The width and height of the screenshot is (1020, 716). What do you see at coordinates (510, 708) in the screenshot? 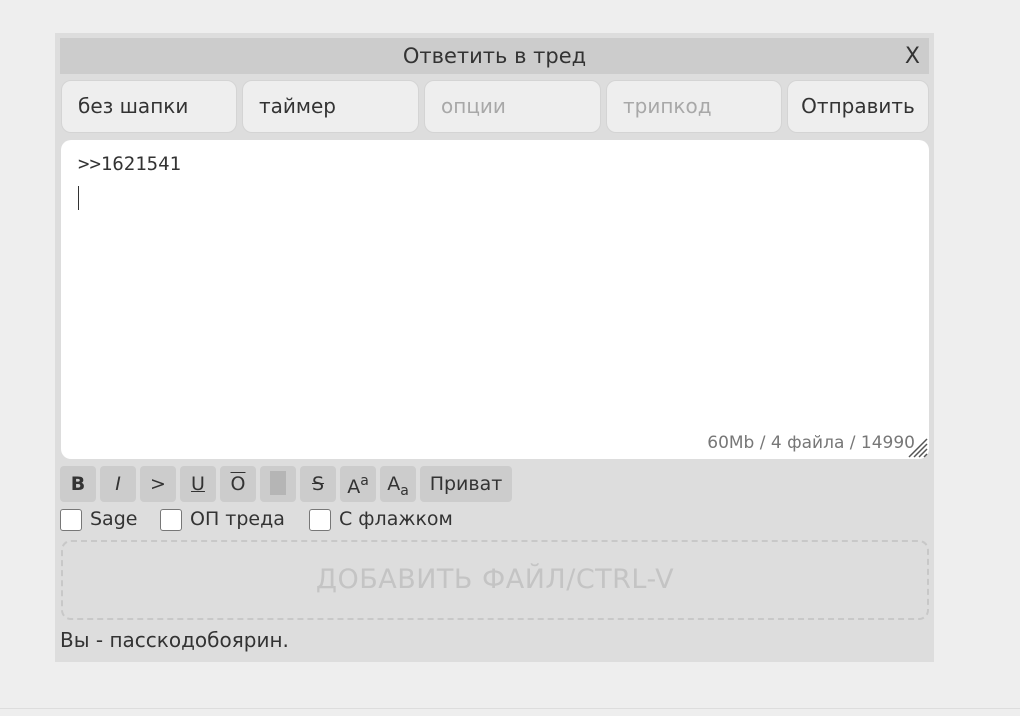
I see `page-divider` at bounding box center [510, 708].